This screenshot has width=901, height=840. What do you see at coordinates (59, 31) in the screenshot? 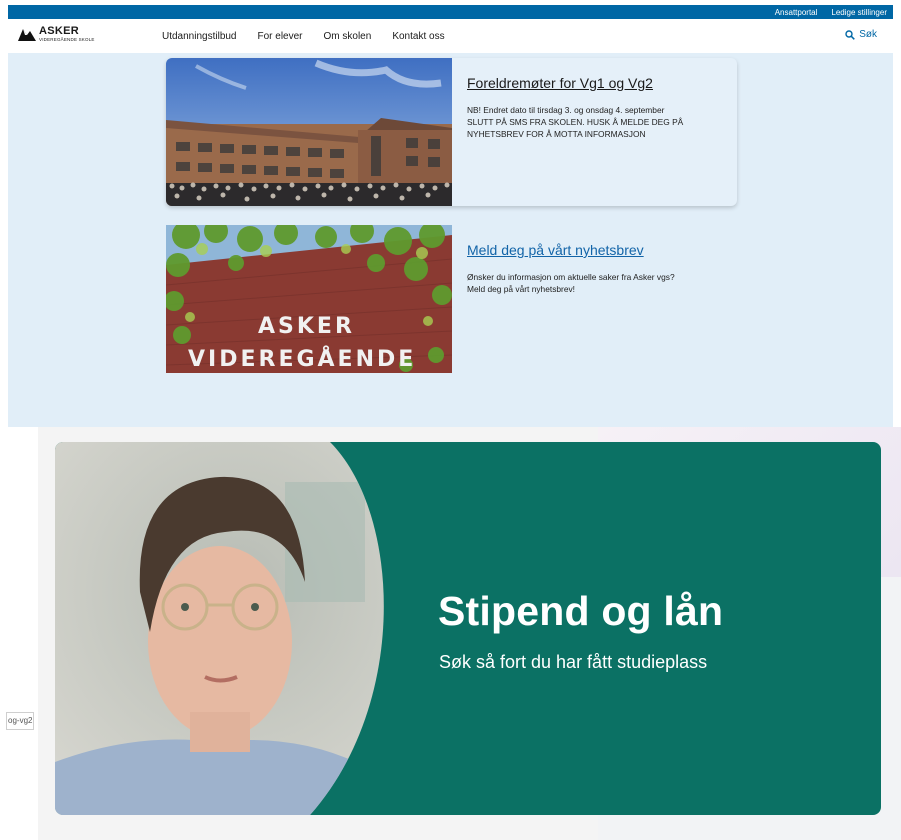
I see `logo-name: ASKER` at bounding box center [59, 31].